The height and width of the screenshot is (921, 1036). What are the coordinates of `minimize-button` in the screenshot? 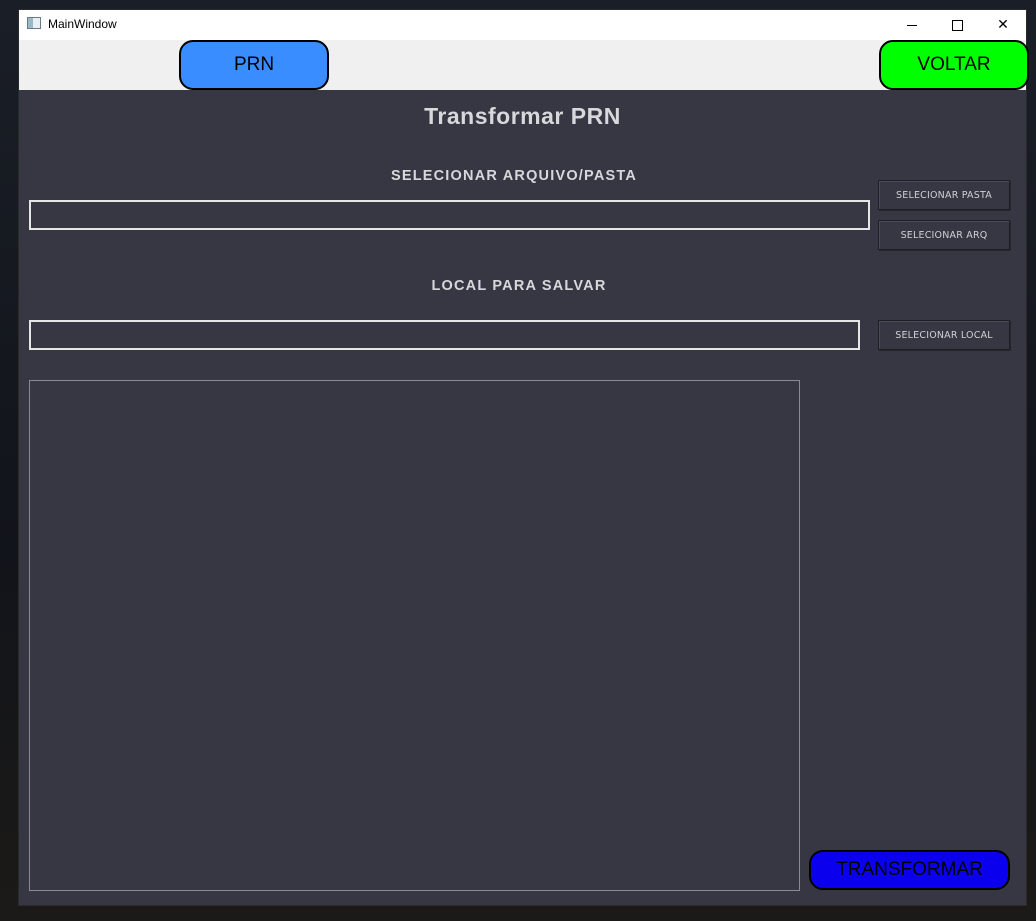 It's located at (912, 25).